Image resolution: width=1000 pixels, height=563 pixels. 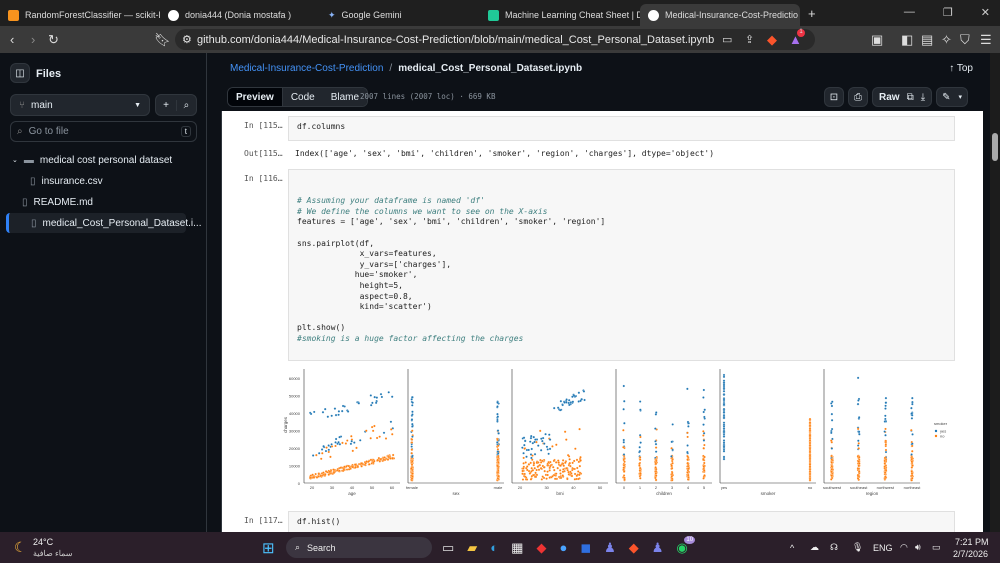 I want to click on repo-link: Medical-Insurance-Cost-Prediction, so click(x=306, y=68).